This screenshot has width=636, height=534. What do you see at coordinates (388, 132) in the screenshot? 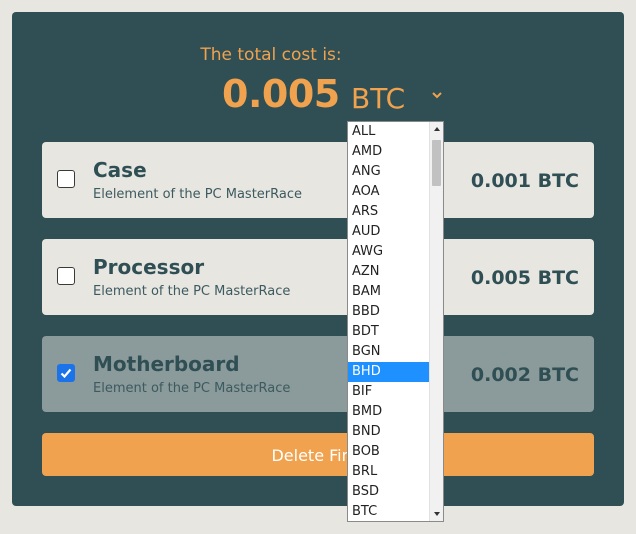
I see `currency-option: ALL` at bounding box center [388, 132].